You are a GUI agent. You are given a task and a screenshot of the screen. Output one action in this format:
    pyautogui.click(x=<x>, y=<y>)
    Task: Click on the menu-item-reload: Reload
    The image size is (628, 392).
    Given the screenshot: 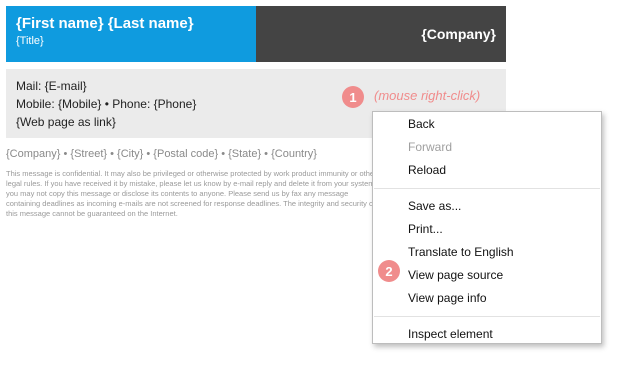 What is the action you would take?
    pyautogui.click(x=487, y=170)
    